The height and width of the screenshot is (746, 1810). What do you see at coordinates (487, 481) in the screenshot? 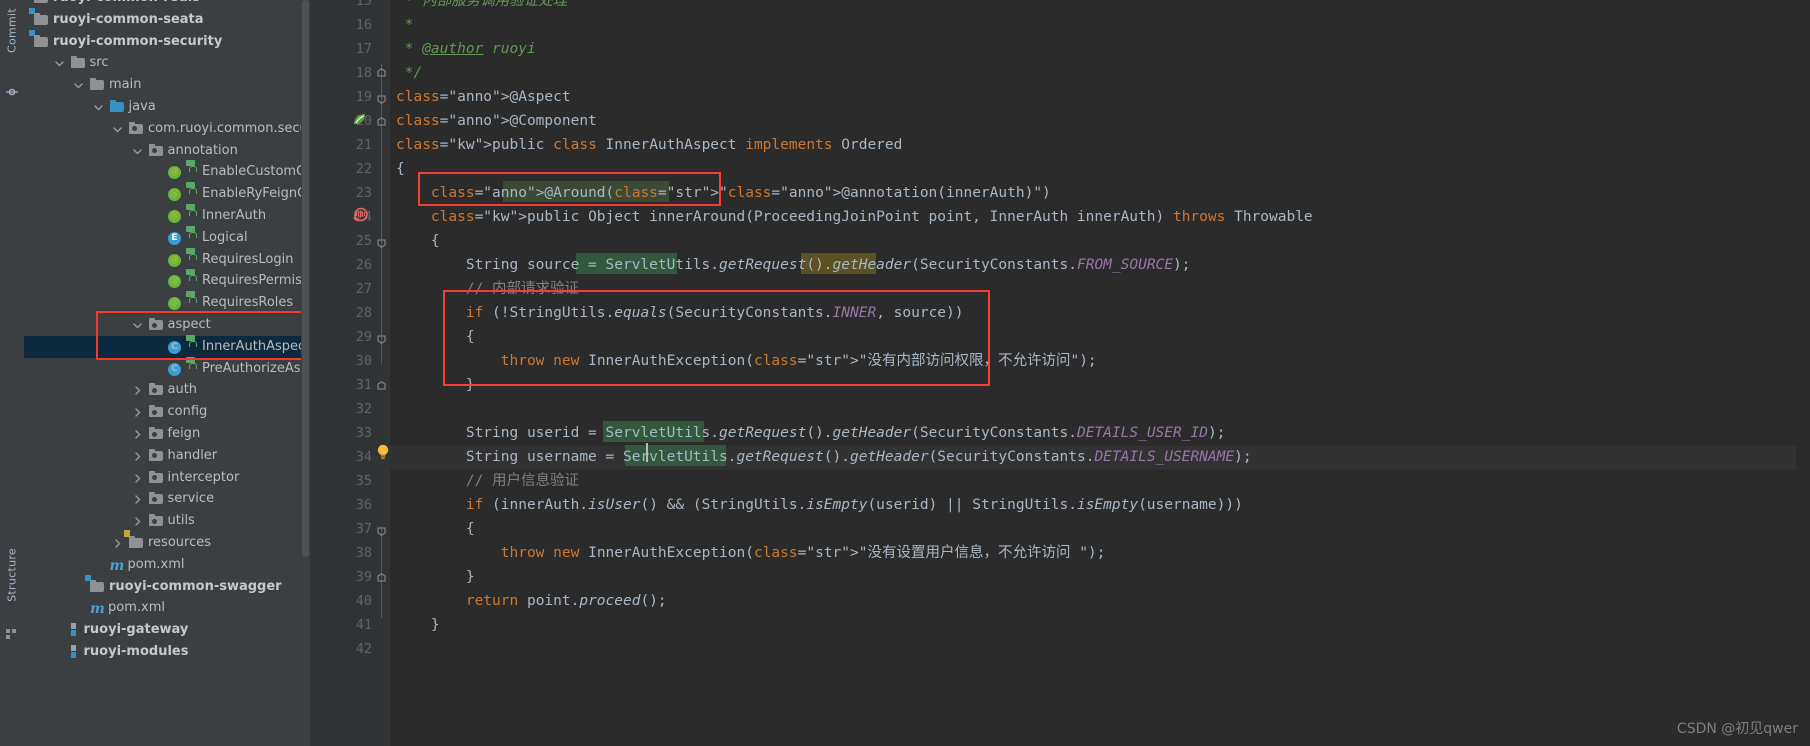
I see `code-line-35: // 用户信息验证` at bounding box center [487, 481].